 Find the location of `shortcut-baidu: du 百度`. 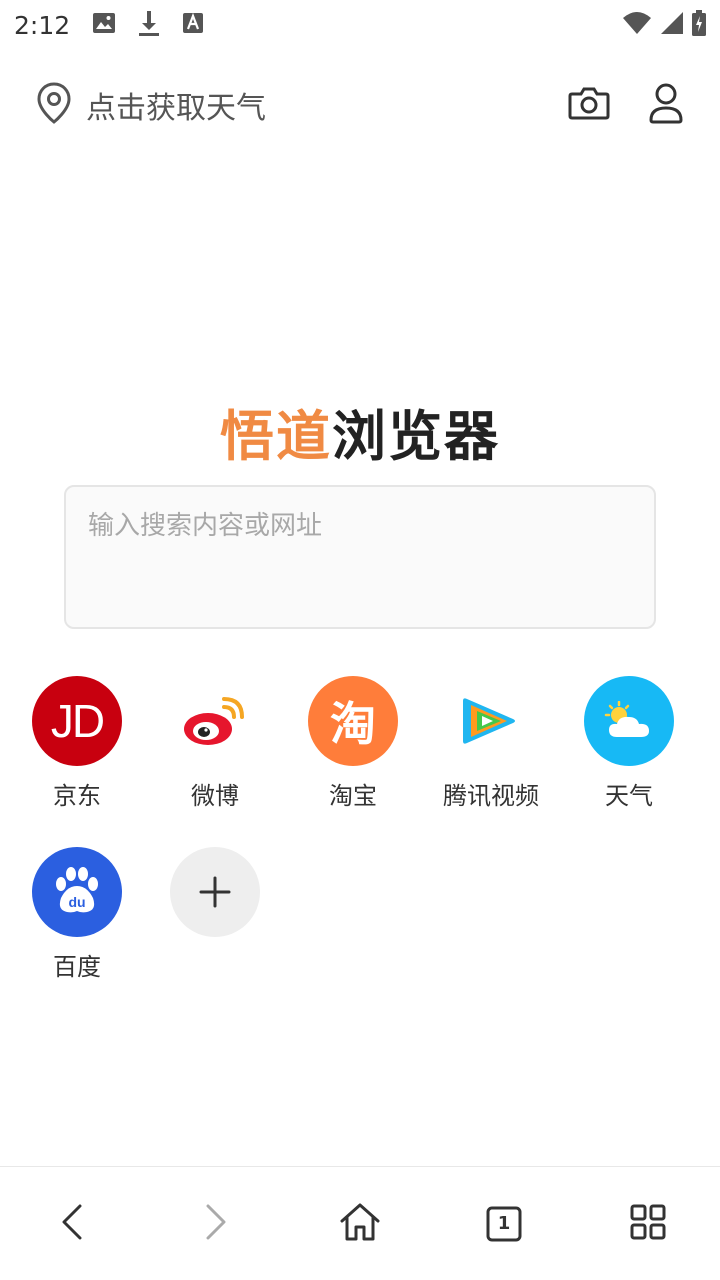

shortcut-baidu: du 百度 is located at coordinates (77, 914).